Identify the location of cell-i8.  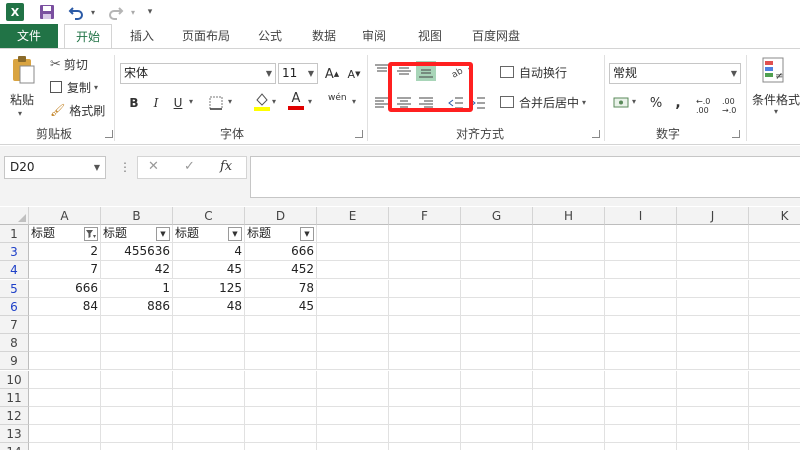
(641, 343).